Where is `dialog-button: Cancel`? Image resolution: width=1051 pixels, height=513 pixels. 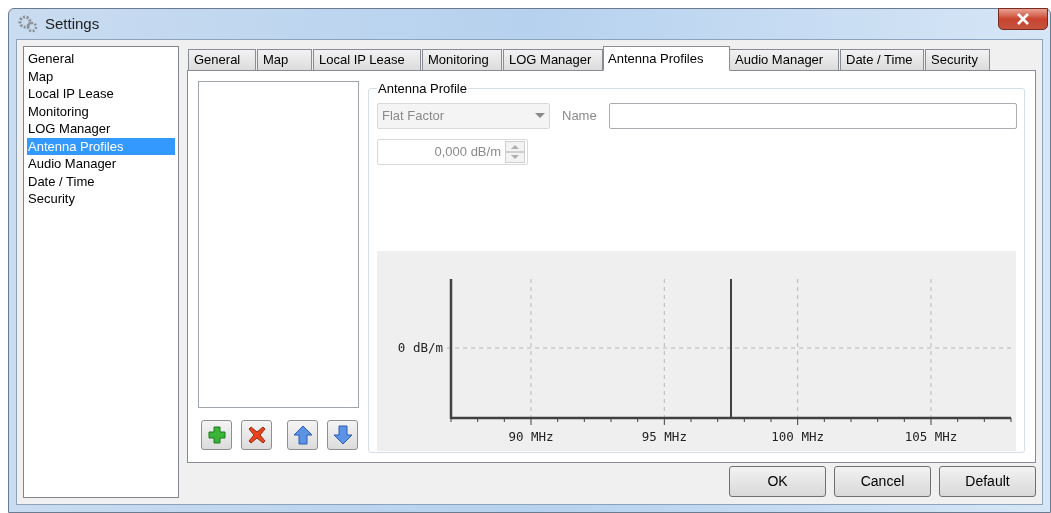 dialog-button: Cancel is located at coordinates (882, 481).